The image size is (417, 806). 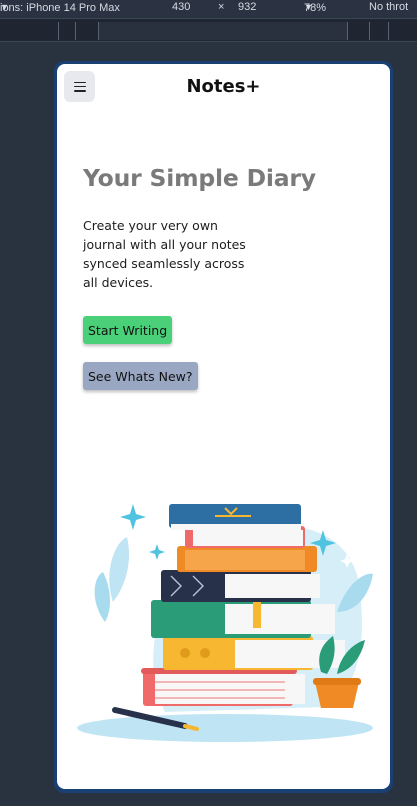 I want to click on media-query-ruler, so click(x=208, y=30).